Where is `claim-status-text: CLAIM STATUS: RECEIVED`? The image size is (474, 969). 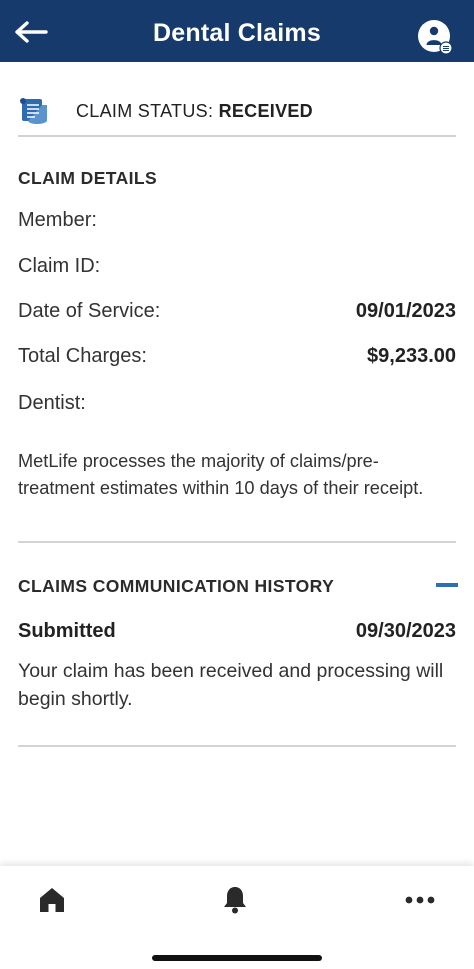 claim-status-text: CLAIM STATUS: RECEIVED is located at coordinates (194, 111).